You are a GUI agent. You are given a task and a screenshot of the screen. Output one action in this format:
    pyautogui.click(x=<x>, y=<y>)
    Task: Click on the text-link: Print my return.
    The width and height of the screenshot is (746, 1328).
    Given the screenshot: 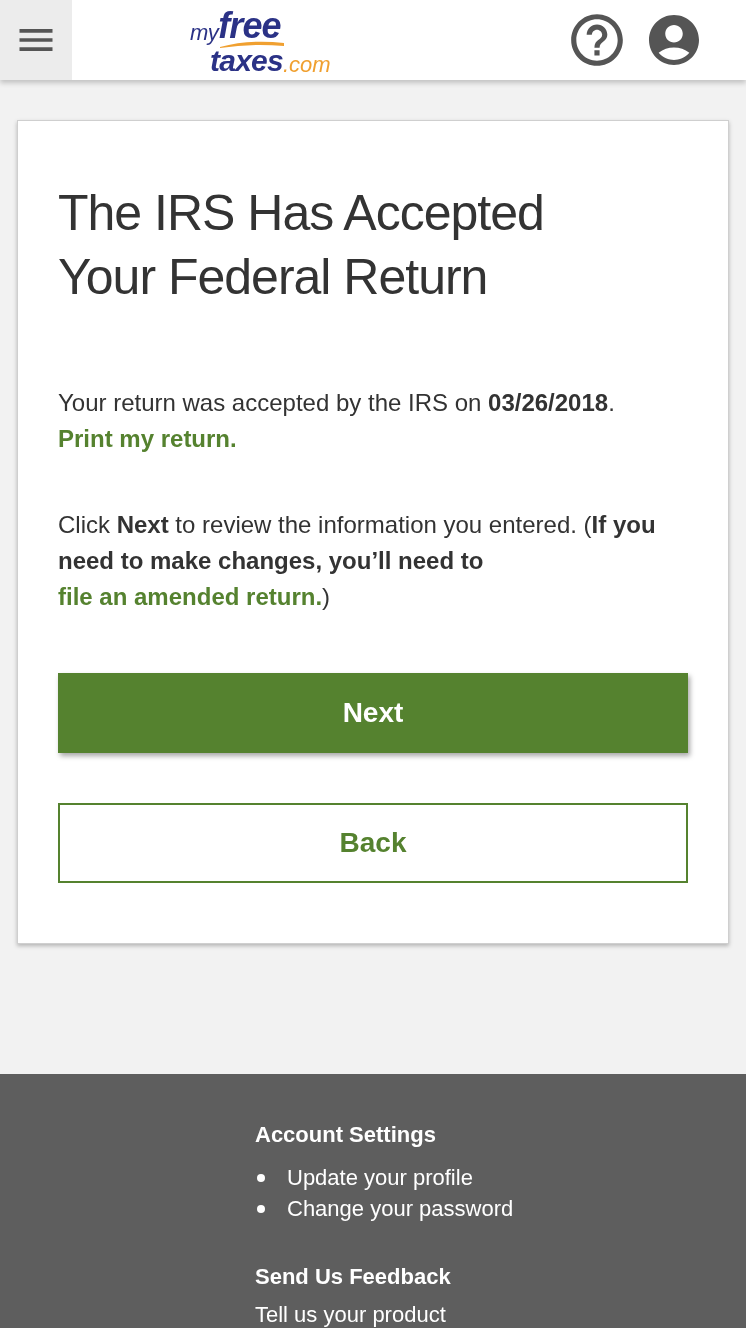 What is the action you would take?
    pyautogui.click(x=147, y=438)
    